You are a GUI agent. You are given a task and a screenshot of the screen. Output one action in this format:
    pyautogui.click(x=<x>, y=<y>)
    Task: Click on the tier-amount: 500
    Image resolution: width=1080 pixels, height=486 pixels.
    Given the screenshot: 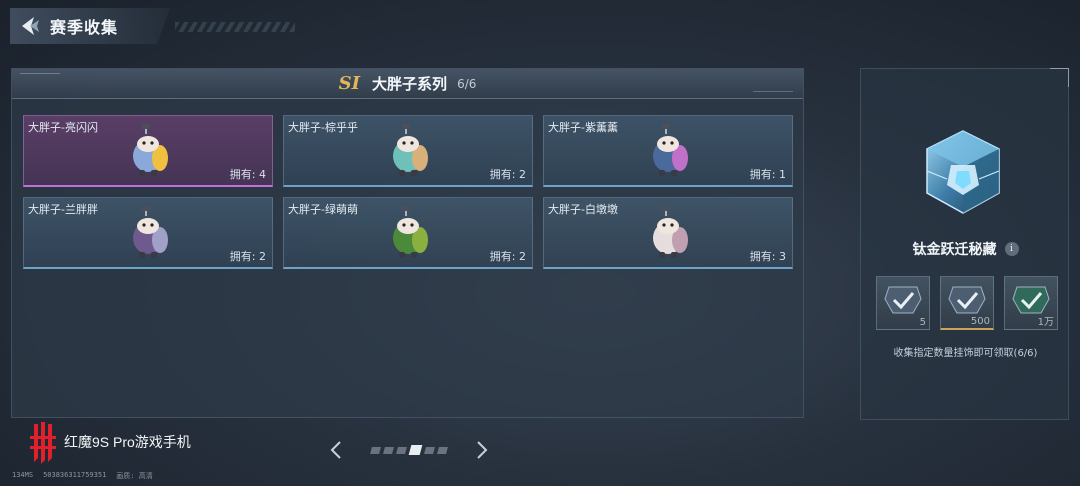 What is the action you would take?
    pyautogui.click(x=980, y=321)
    